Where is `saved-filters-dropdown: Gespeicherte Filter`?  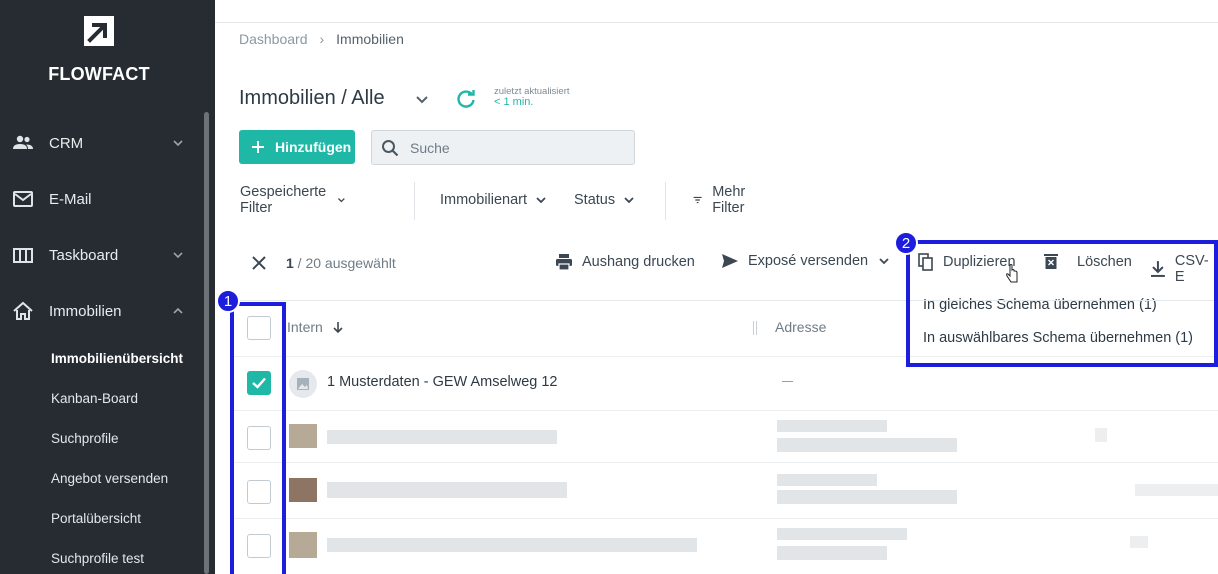
saved-filters-dropdown: Gespeicherte Filter is located at coordinates (293, 200).